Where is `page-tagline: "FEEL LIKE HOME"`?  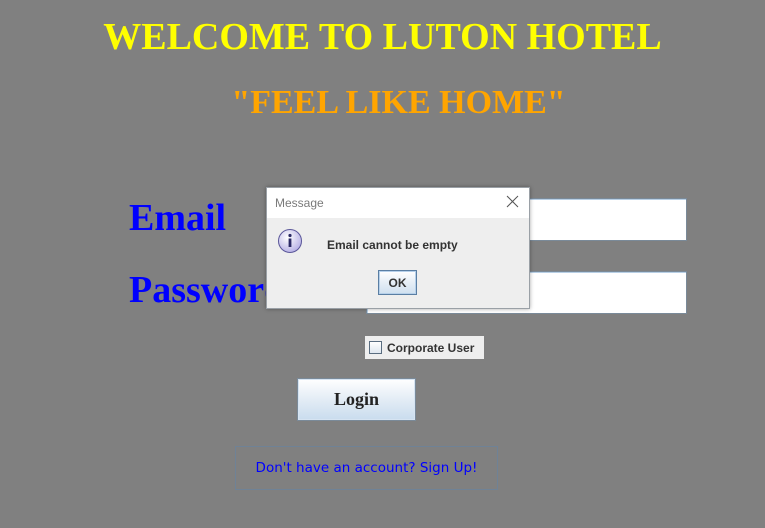
page-tagline: "FEEL LIKE HOME" is located at coordinates (398, 102).